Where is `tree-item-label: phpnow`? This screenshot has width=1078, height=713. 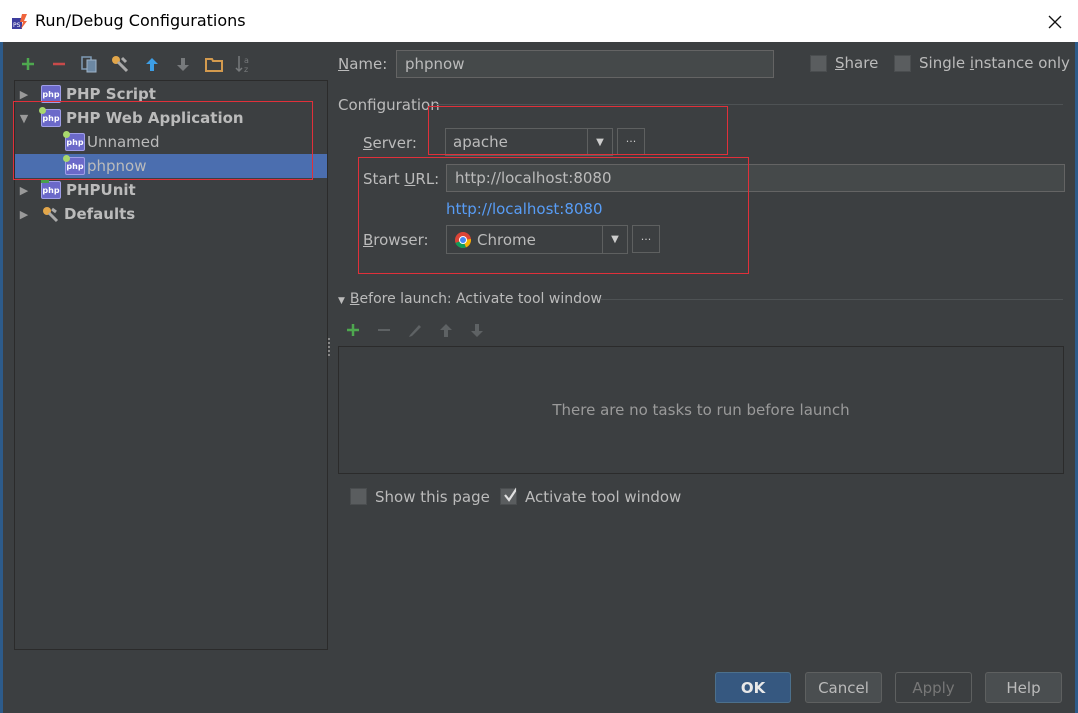 tree-item-label: phpnow is located at coordinates (117, 166).